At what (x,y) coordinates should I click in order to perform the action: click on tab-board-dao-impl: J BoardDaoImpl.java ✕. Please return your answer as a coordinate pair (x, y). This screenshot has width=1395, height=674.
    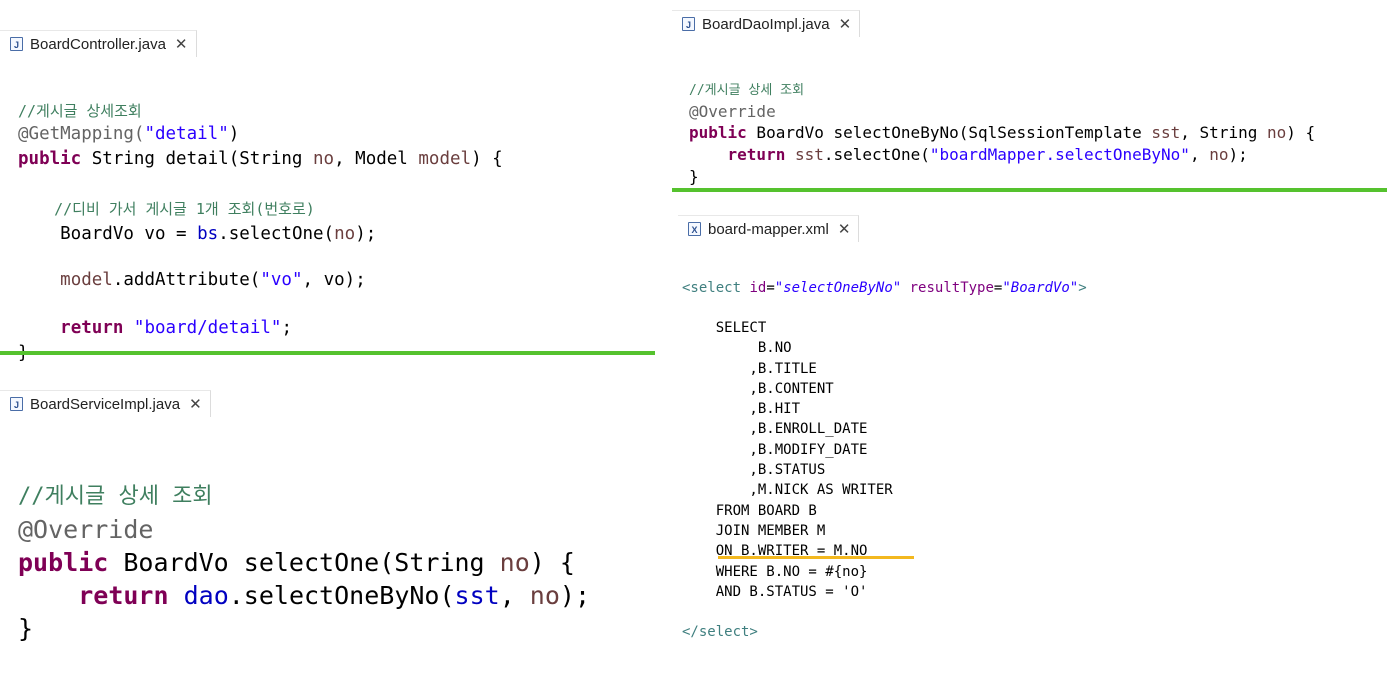
    Looking at the image, I should click on (766, 23).